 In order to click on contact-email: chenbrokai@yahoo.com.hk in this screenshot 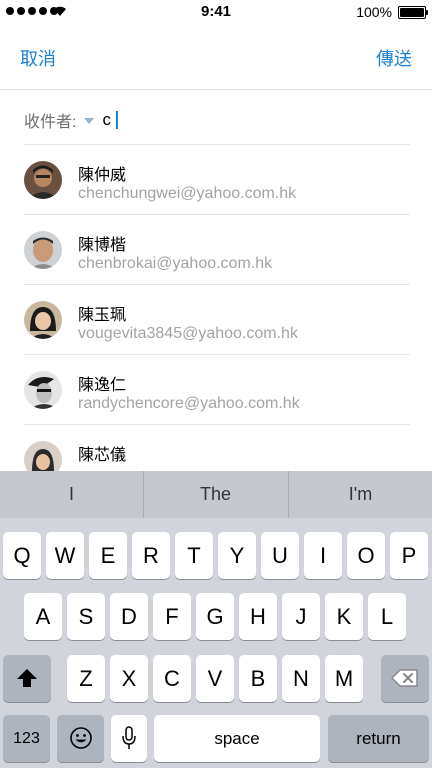, I will do `click(175, 263)`.